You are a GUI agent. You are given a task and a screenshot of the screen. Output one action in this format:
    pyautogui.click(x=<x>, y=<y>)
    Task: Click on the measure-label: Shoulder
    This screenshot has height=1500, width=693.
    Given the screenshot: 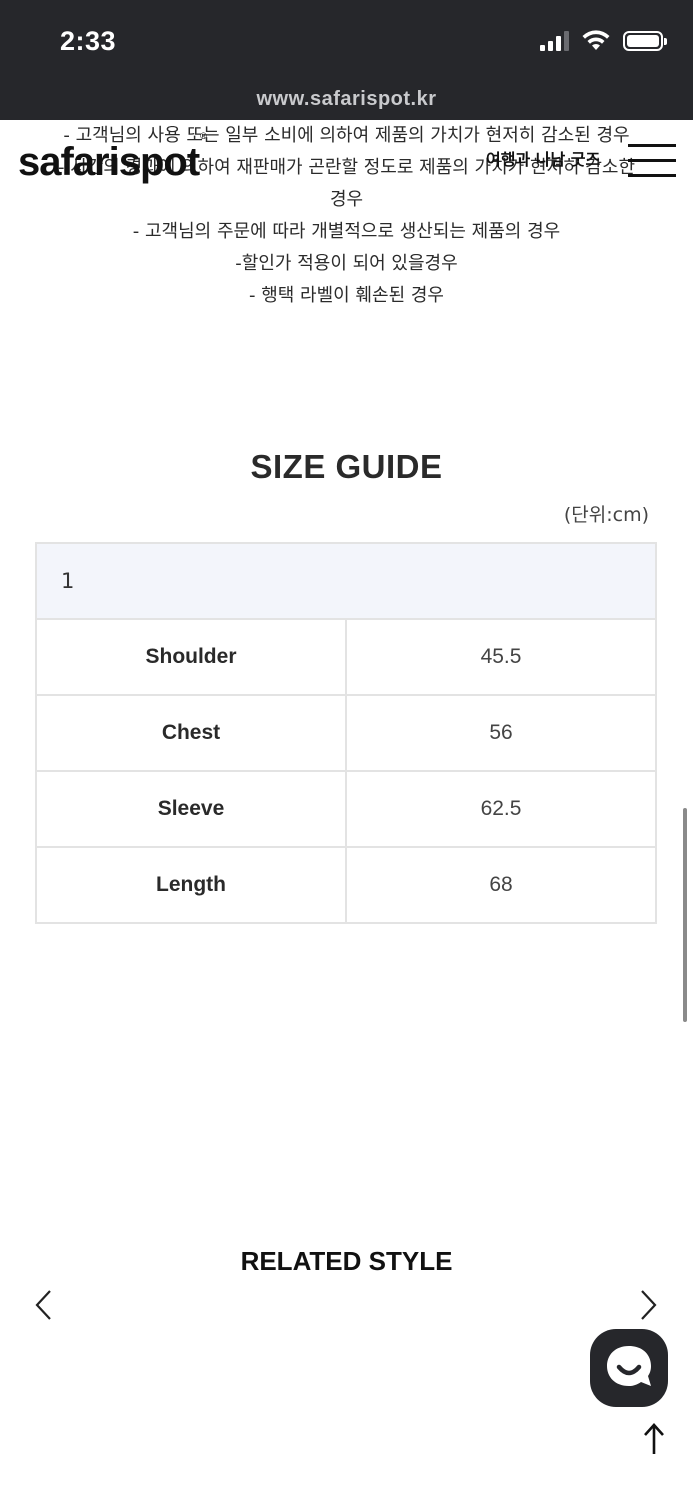 What is the action you would take?
    pyautogui.click(x=191, y=657)
    